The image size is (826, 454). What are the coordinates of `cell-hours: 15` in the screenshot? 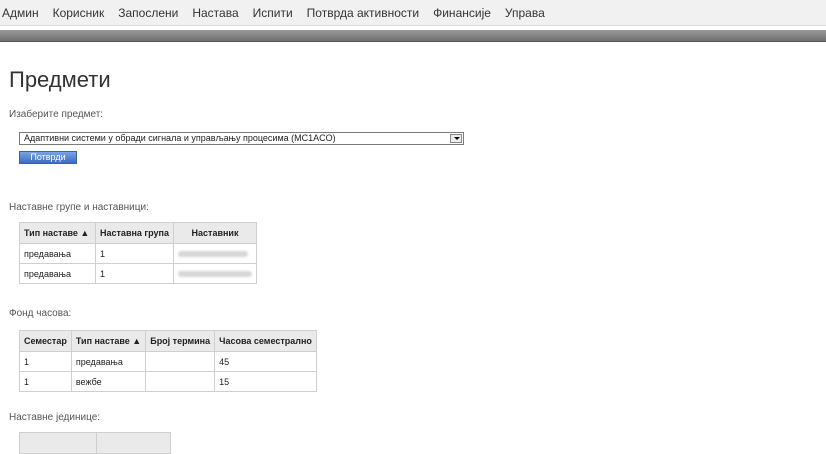 It's located at (265, 381).